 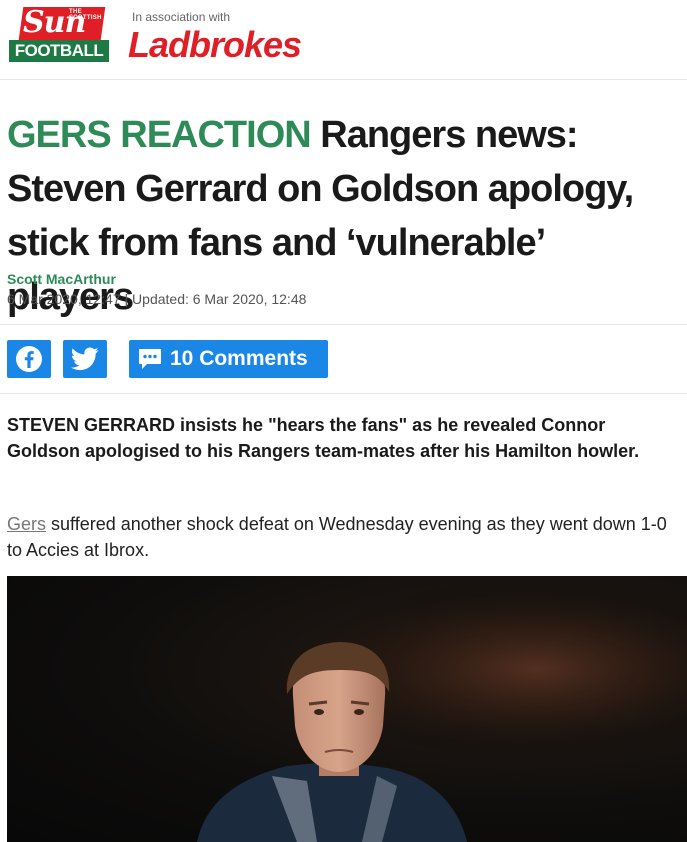 What do you see at coordinates (61, 279) in the screenshot?
I see `author-name: Scott MacArthur` at bounding box center [61, 279].